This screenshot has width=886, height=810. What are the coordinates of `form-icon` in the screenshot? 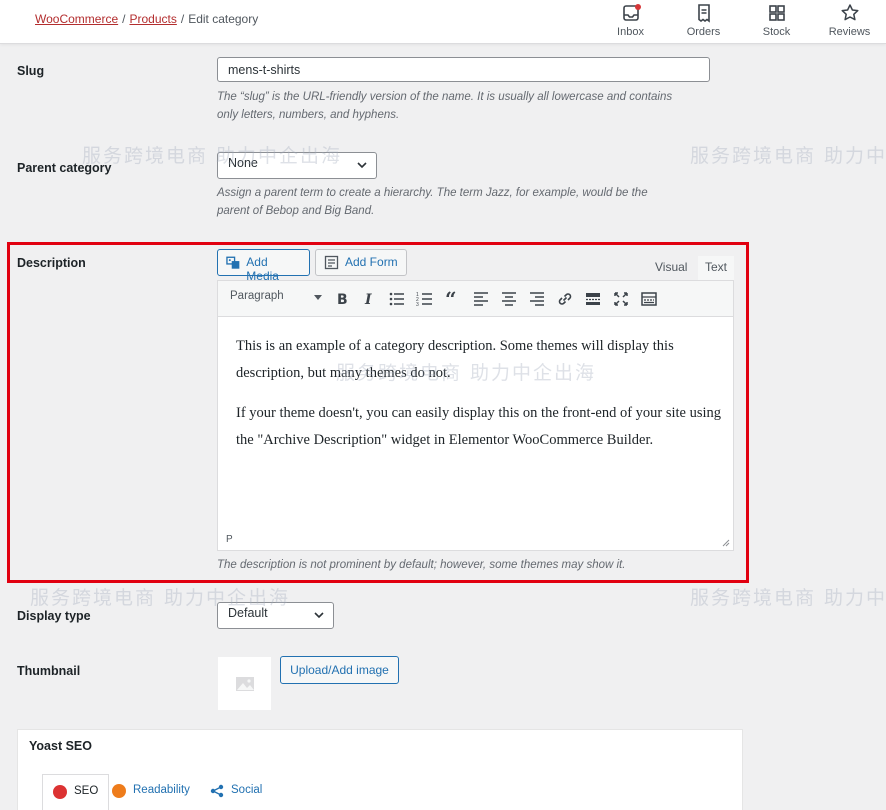 It's located at (331, 262).